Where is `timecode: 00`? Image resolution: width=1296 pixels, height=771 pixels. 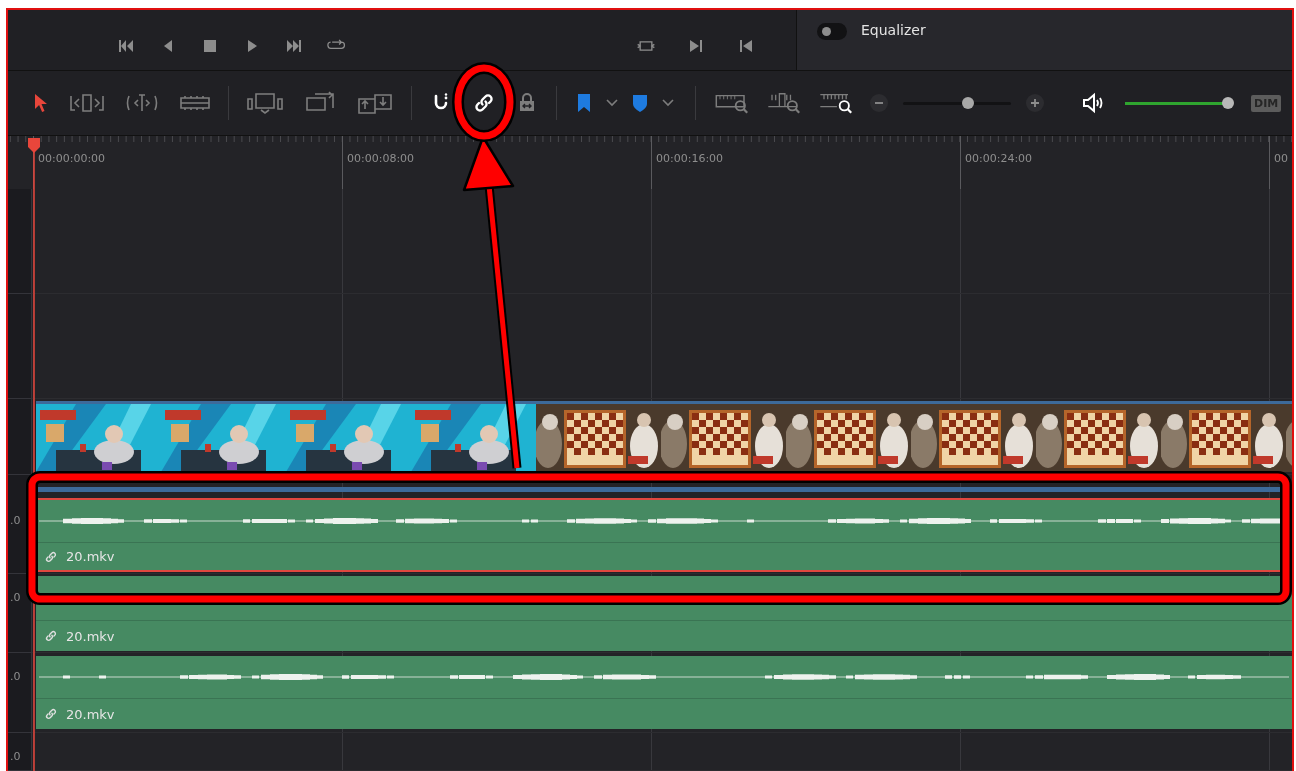 timecode: 00 is located at coordinates (1281, 158).